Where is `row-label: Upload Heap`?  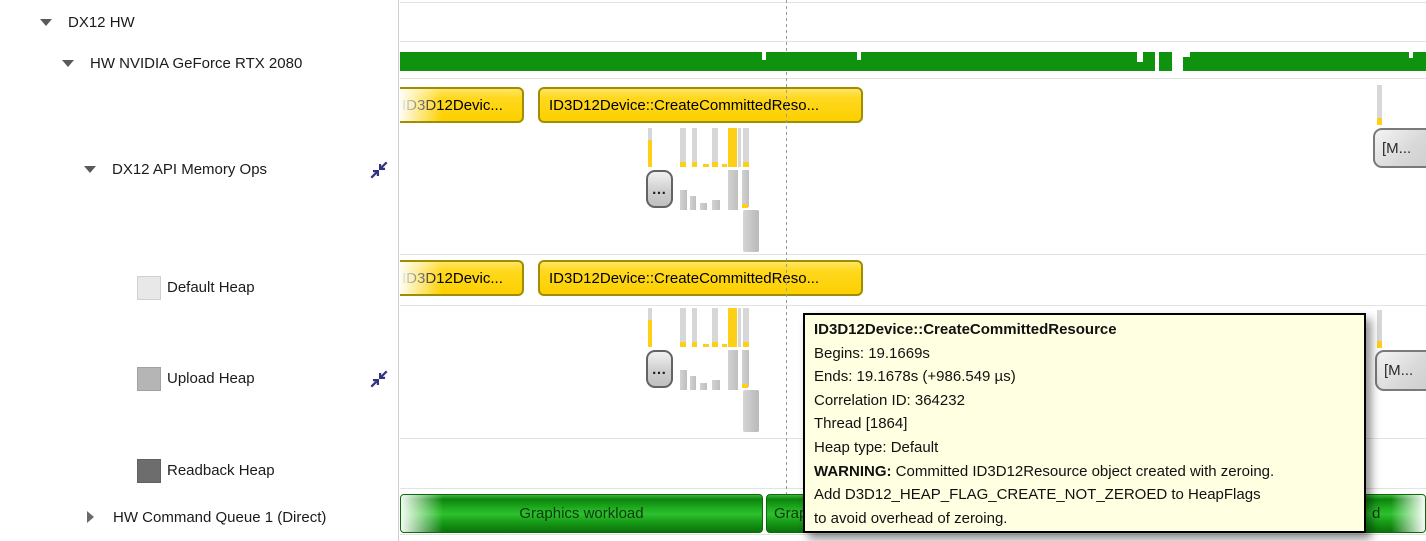 row-label: Upload Heap is located at coordinates (211, 378).